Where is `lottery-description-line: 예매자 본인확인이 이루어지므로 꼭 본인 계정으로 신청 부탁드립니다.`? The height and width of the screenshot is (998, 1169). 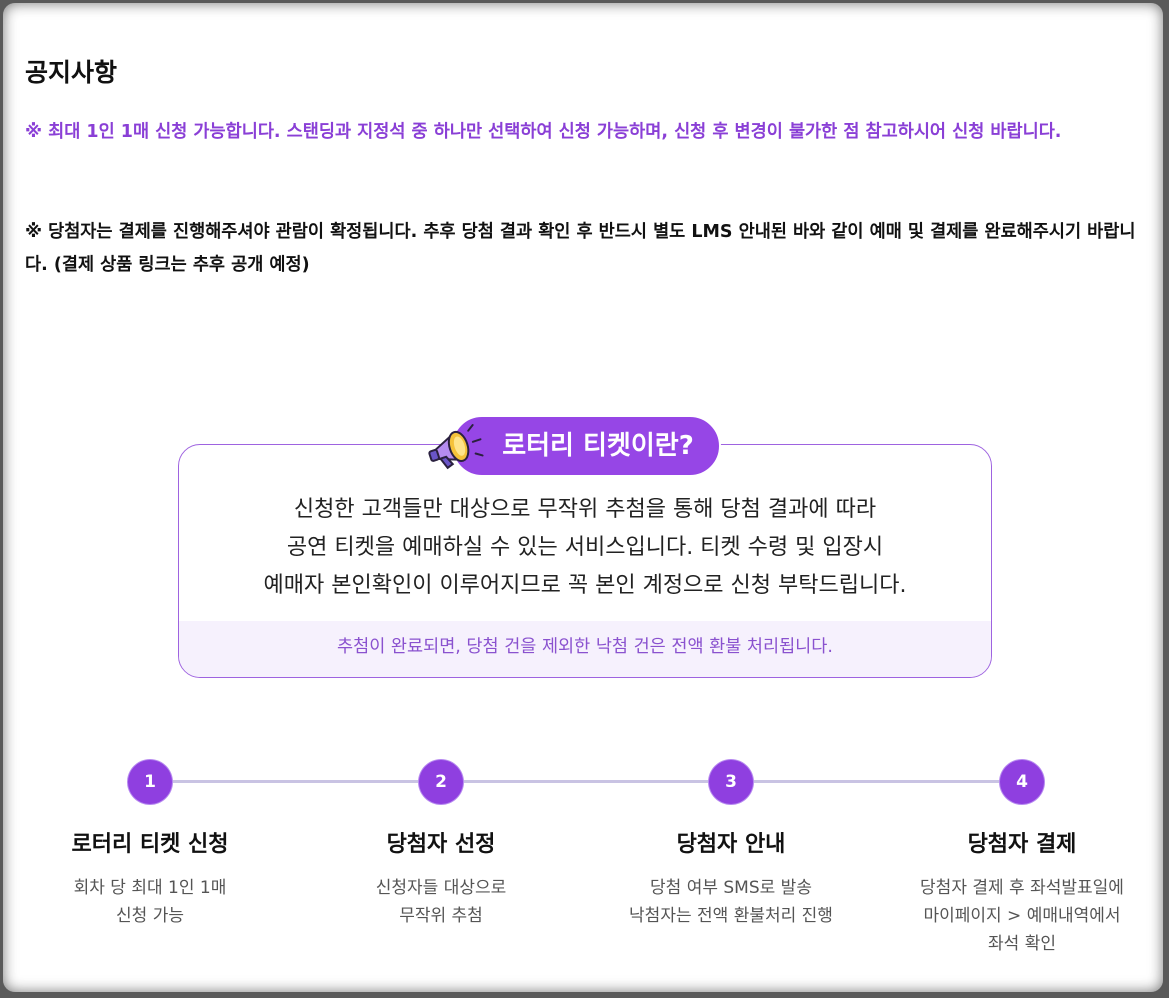 lottery-description-line: 예매자 본인확인이 이루어지므로 꼭 본인 계정으로 신청 부탁드립니다. is located at coordinates (585, 585).